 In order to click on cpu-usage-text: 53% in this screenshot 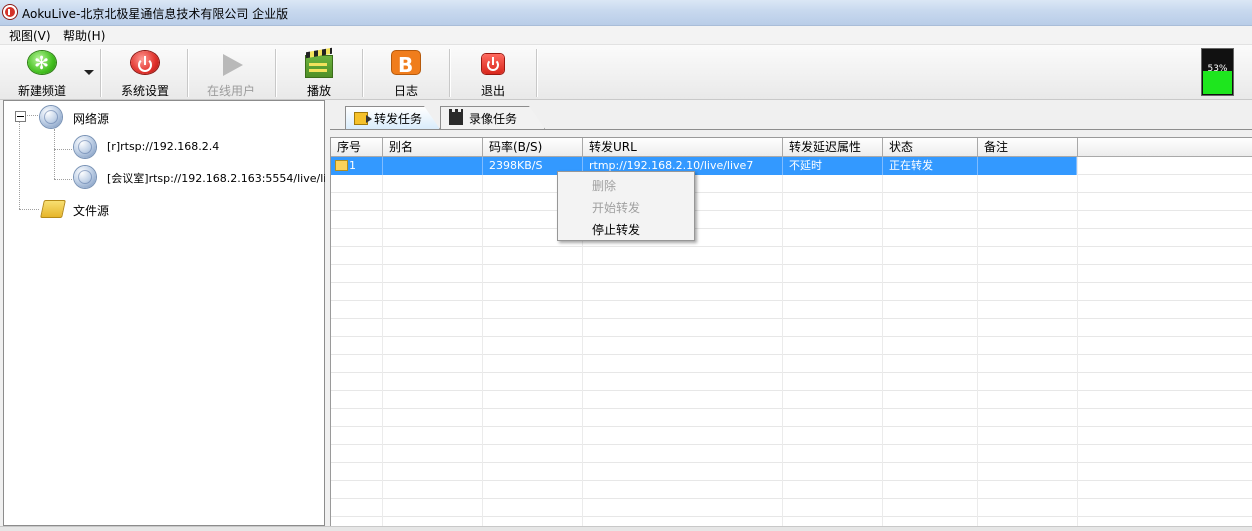, I will do `click(1217, 69)`.